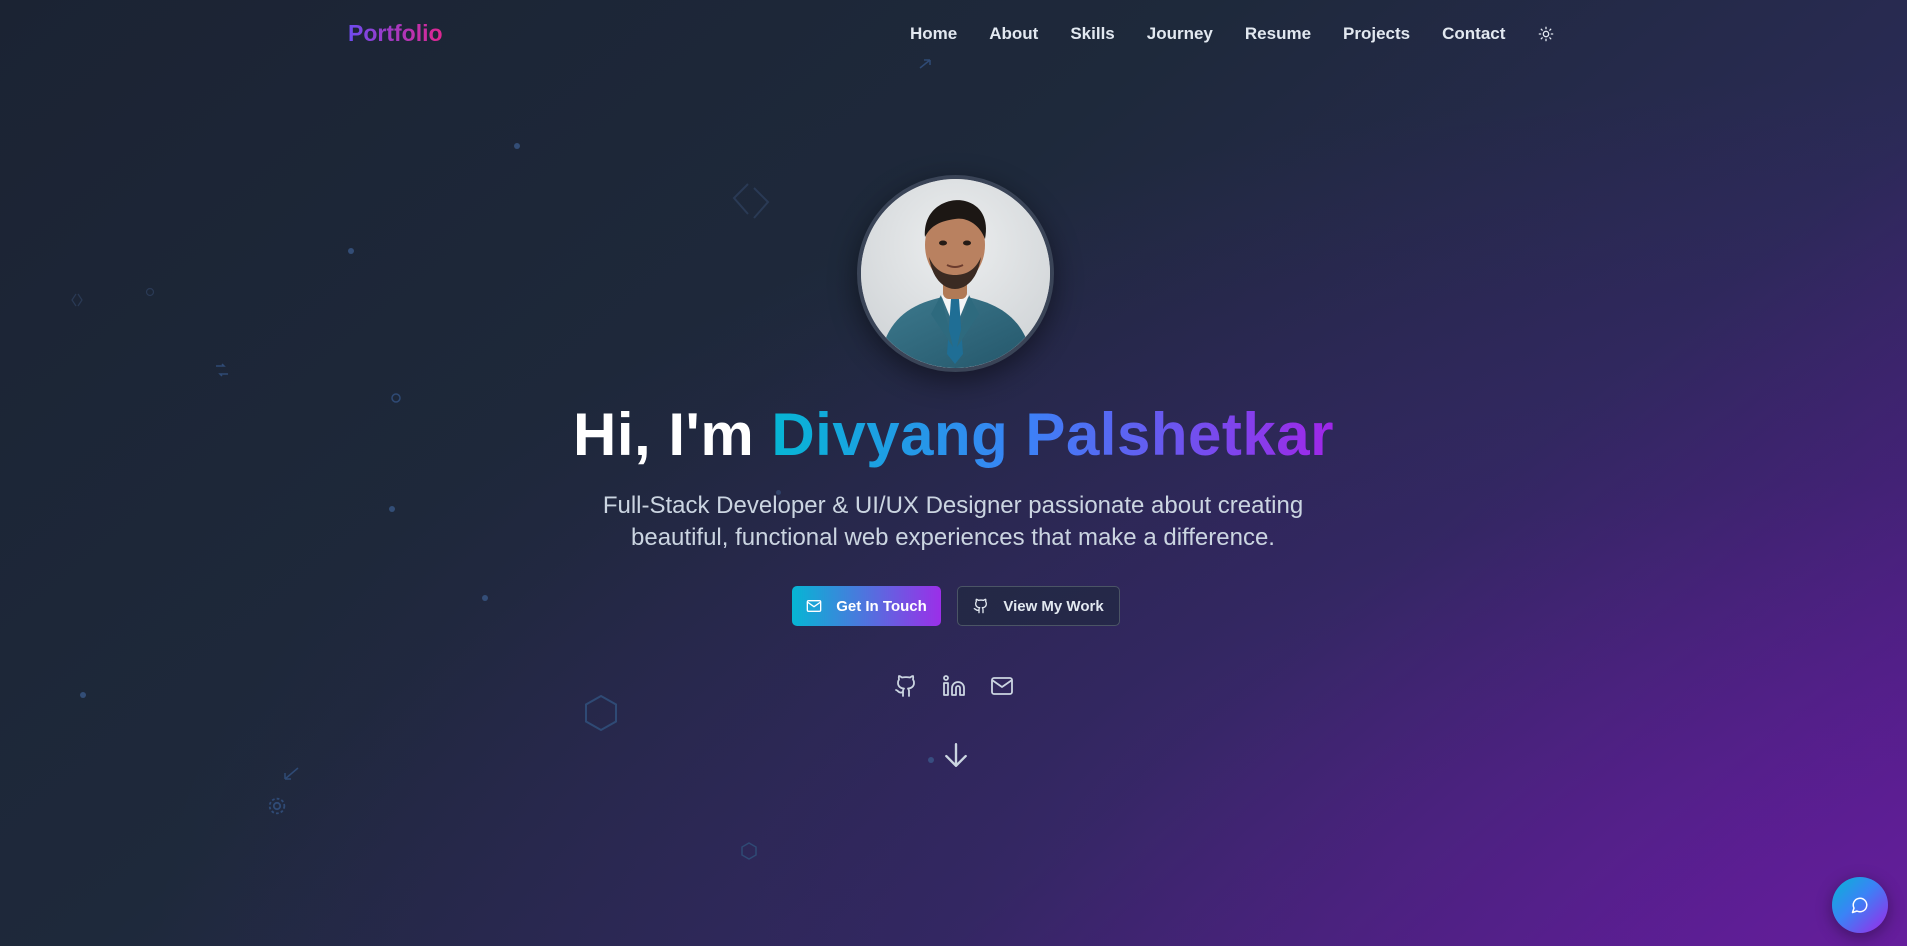  I want to click on hero-greeting: Hi, I'm, so click(672, 434).